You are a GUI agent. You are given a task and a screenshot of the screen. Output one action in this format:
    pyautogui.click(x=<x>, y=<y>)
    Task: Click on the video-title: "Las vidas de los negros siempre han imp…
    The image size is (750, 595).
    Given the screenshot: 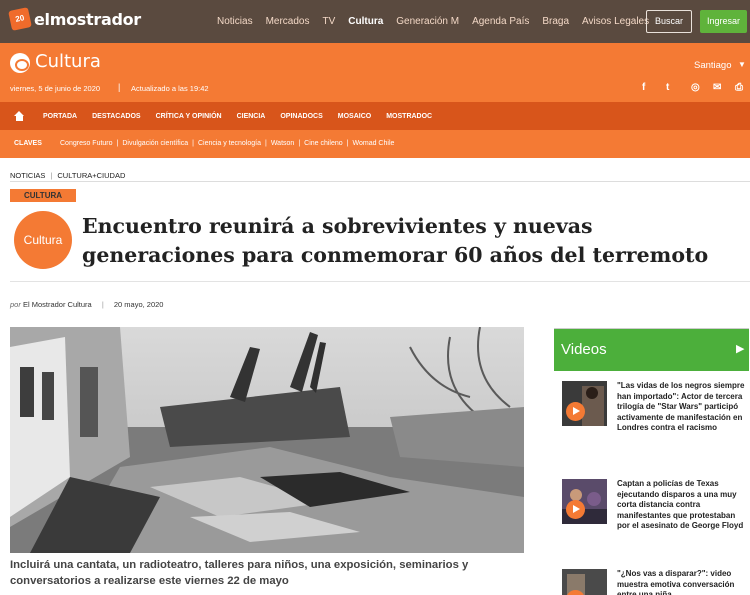 What is the action you would take?
    pyautogui.click(x=681, y=407)
    